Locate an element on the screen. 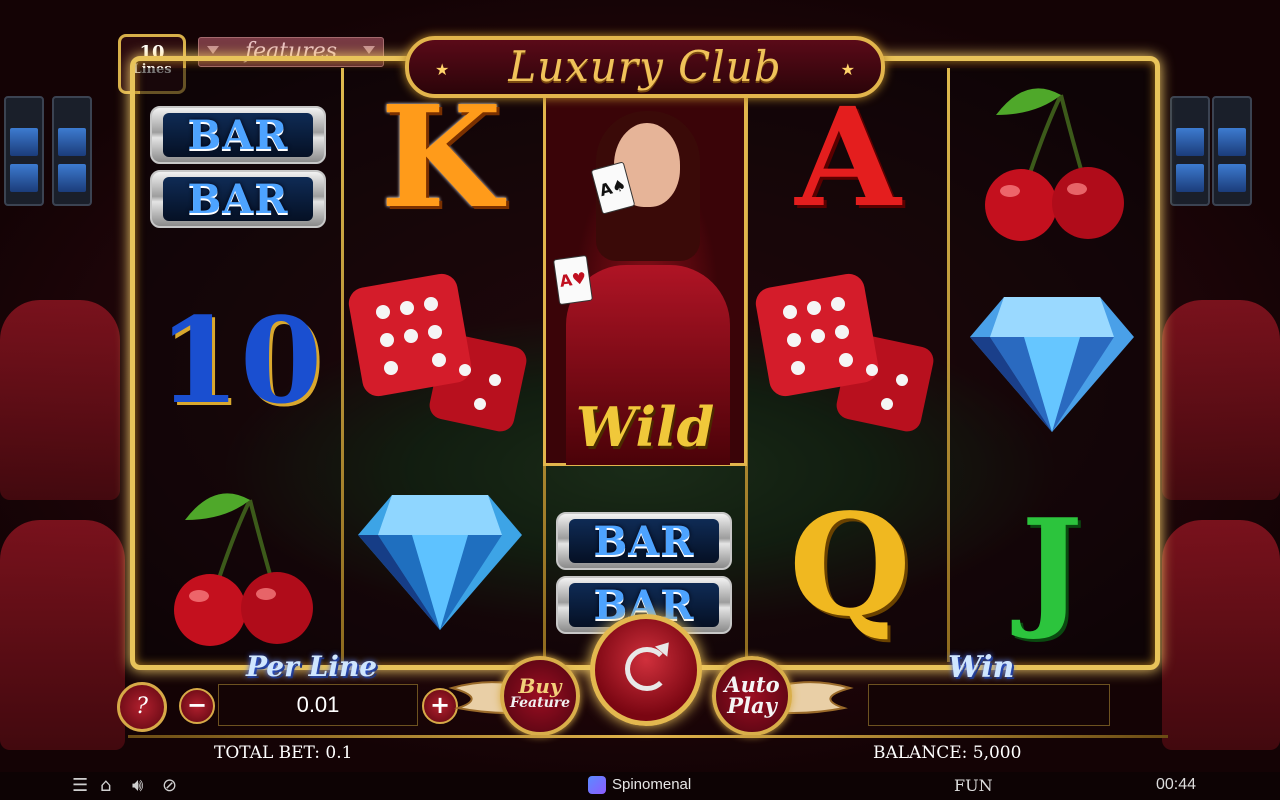 This screenshot has height=800, width=1280. help-button: ? is located at coordinates (142, 707).